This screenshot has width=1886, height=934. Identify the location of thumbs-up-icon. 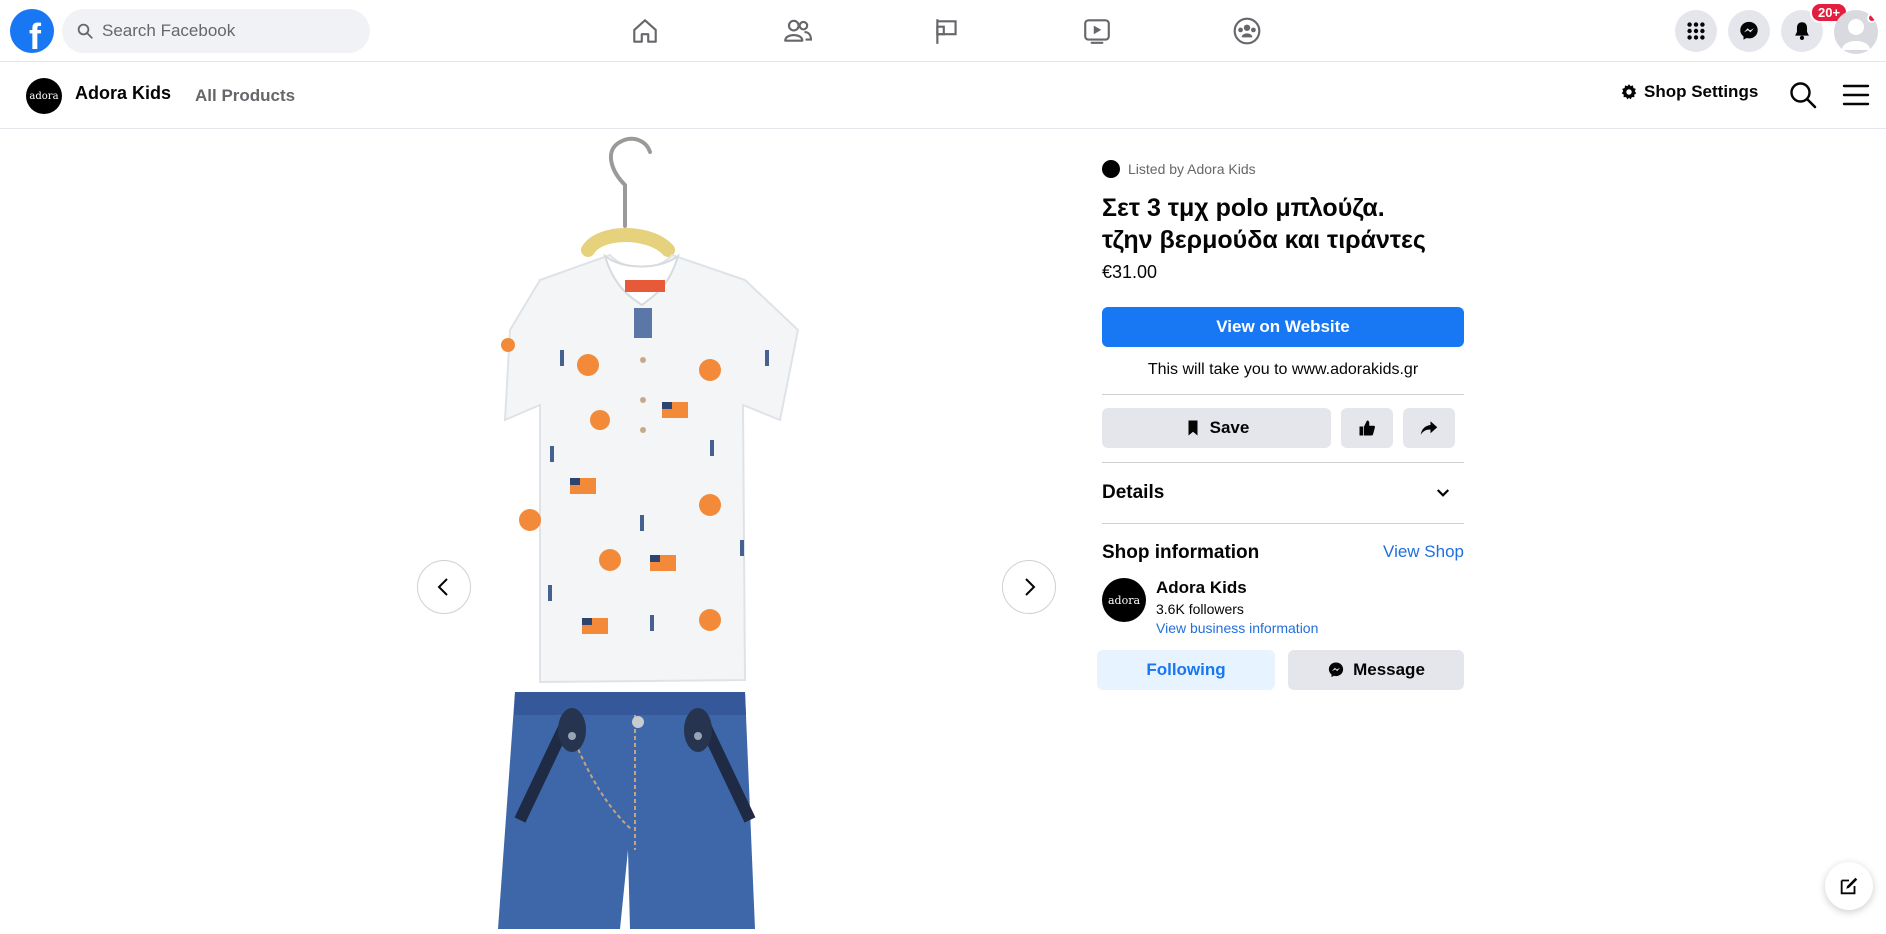
(1367, 428).